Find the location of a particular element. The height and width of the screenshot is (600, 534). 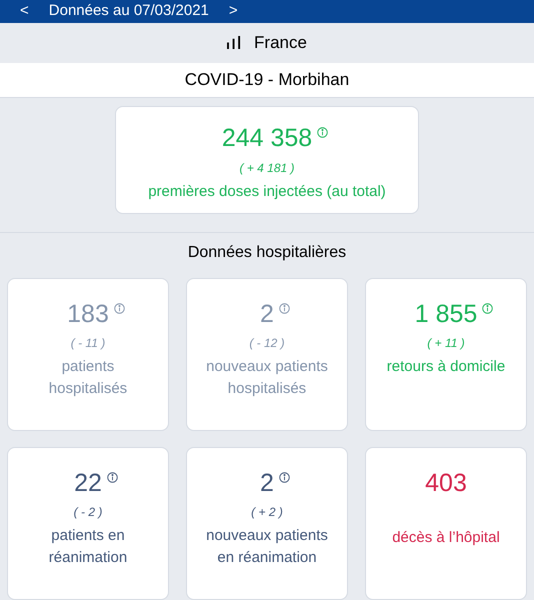

bar-chart-icon is located at coordinates (234, 43).